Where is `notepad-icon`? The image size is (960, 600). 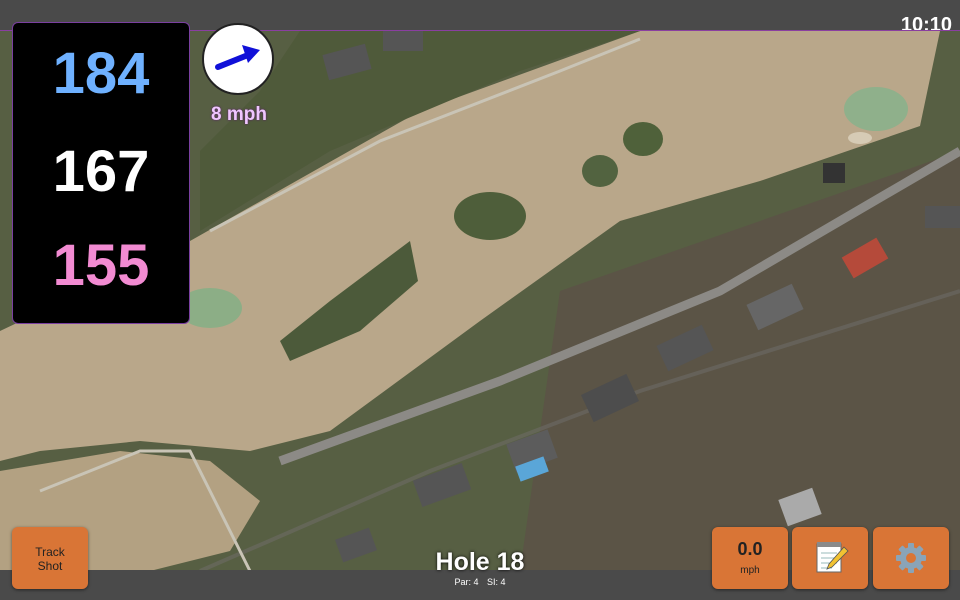 notepad-icon is located at coordinates (832, 557).